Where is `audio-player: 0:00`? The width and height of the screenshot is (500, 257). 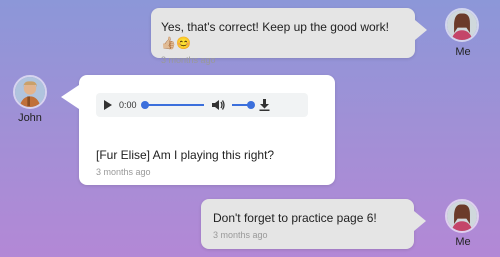 audio-player: 0:00 is located at coordinates (202, 105).